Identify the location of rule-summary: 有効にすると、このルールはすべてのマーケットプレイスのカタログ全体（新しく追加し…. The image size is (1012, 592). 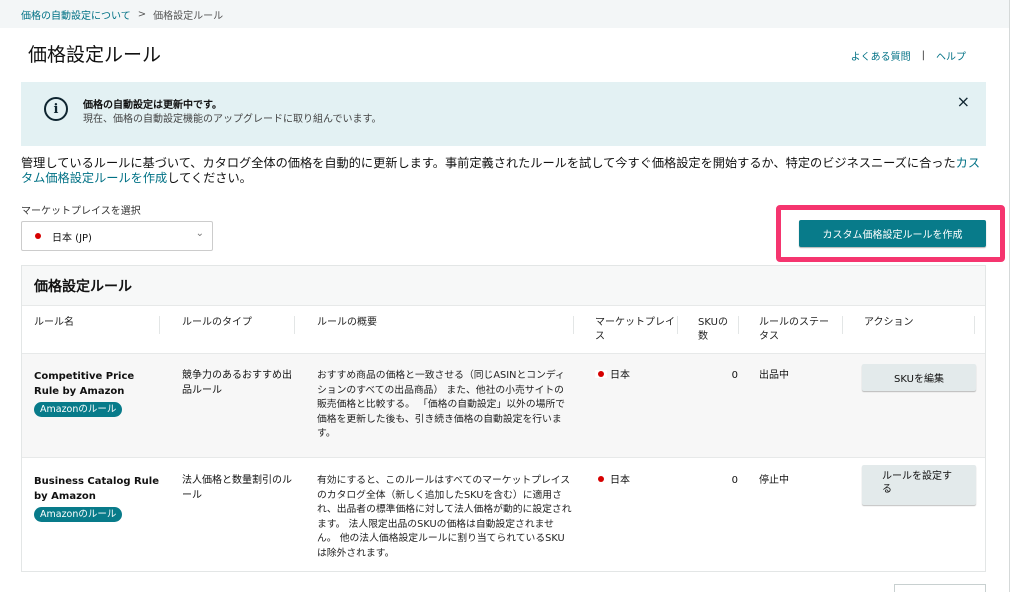
(444, 517).